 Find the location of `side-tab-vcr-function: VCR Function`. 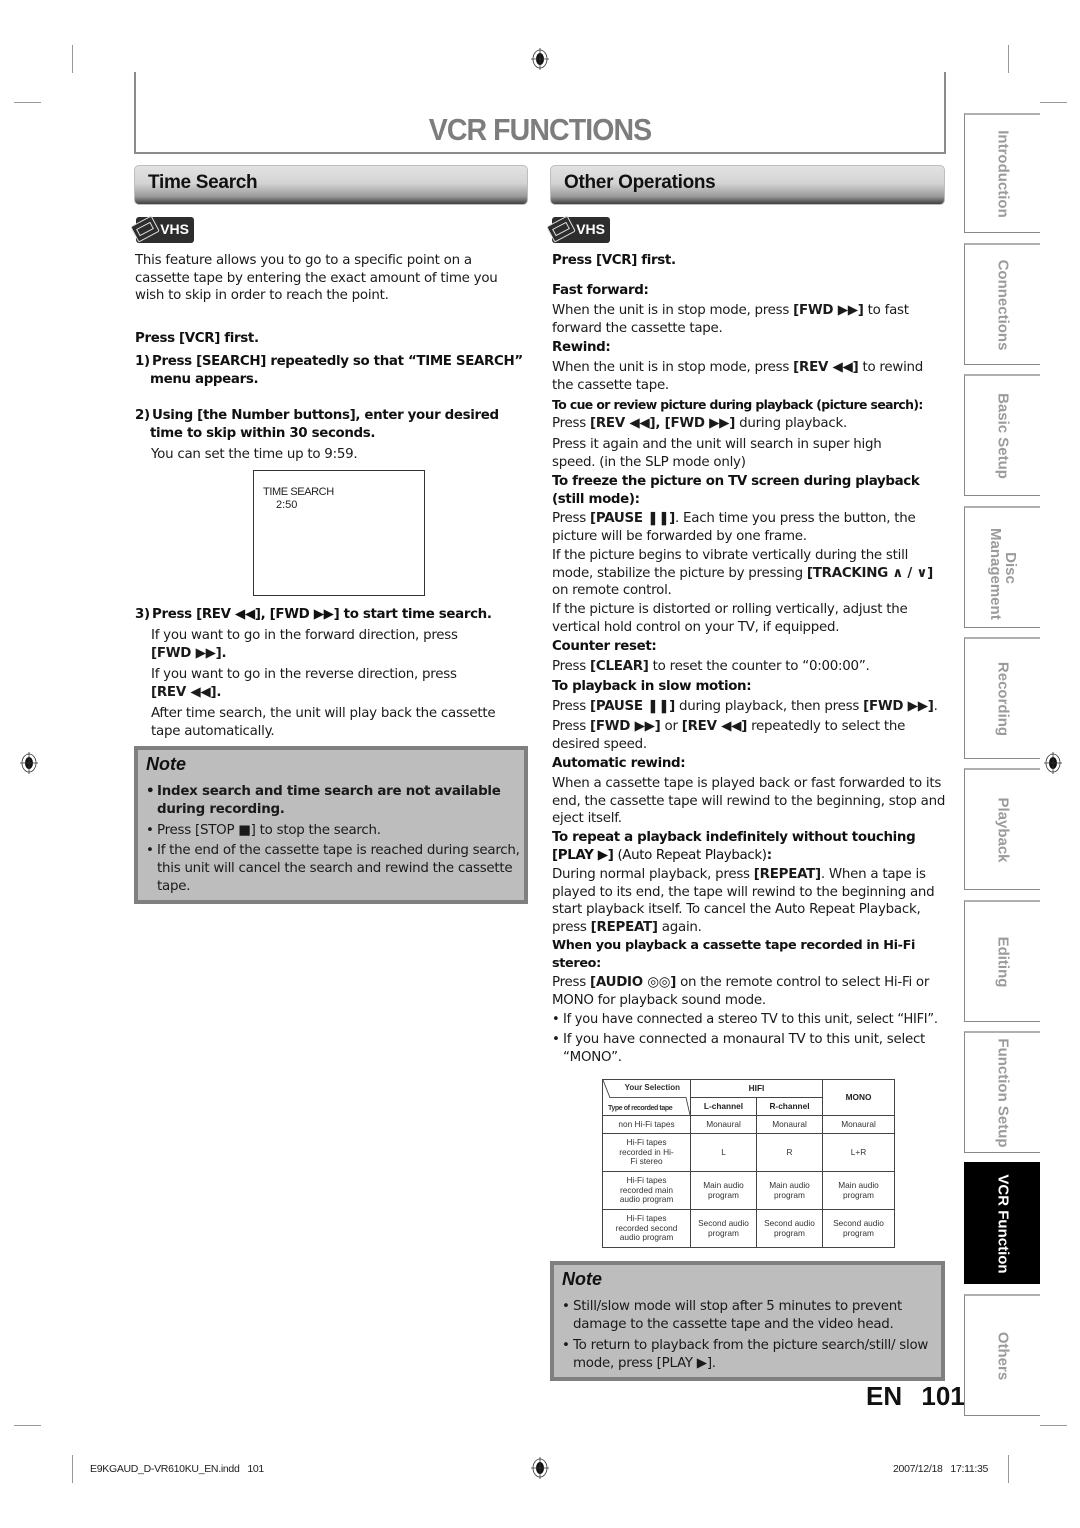

side-tab-vcr-function: VCR Function is located at coordinates (1002, 1223).